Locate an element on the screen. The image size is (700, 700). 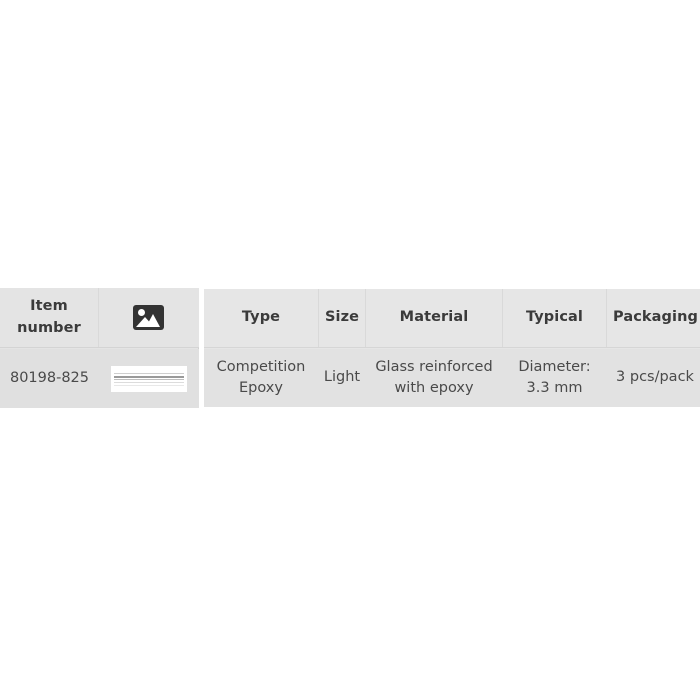
cell-material-line2: with epoxy is located at coordinates (434, 388).